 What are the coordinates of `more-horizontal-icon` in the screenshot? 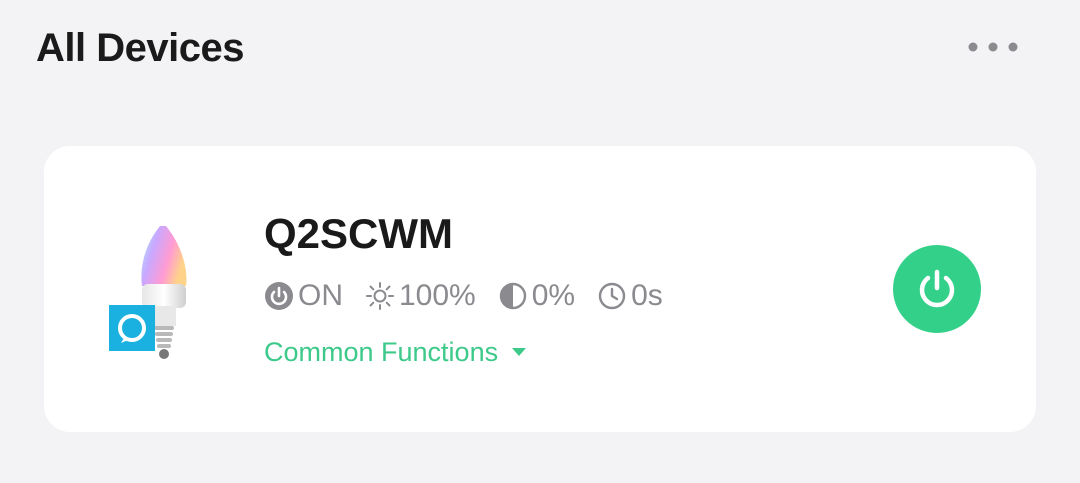 It's located at (993, 47).